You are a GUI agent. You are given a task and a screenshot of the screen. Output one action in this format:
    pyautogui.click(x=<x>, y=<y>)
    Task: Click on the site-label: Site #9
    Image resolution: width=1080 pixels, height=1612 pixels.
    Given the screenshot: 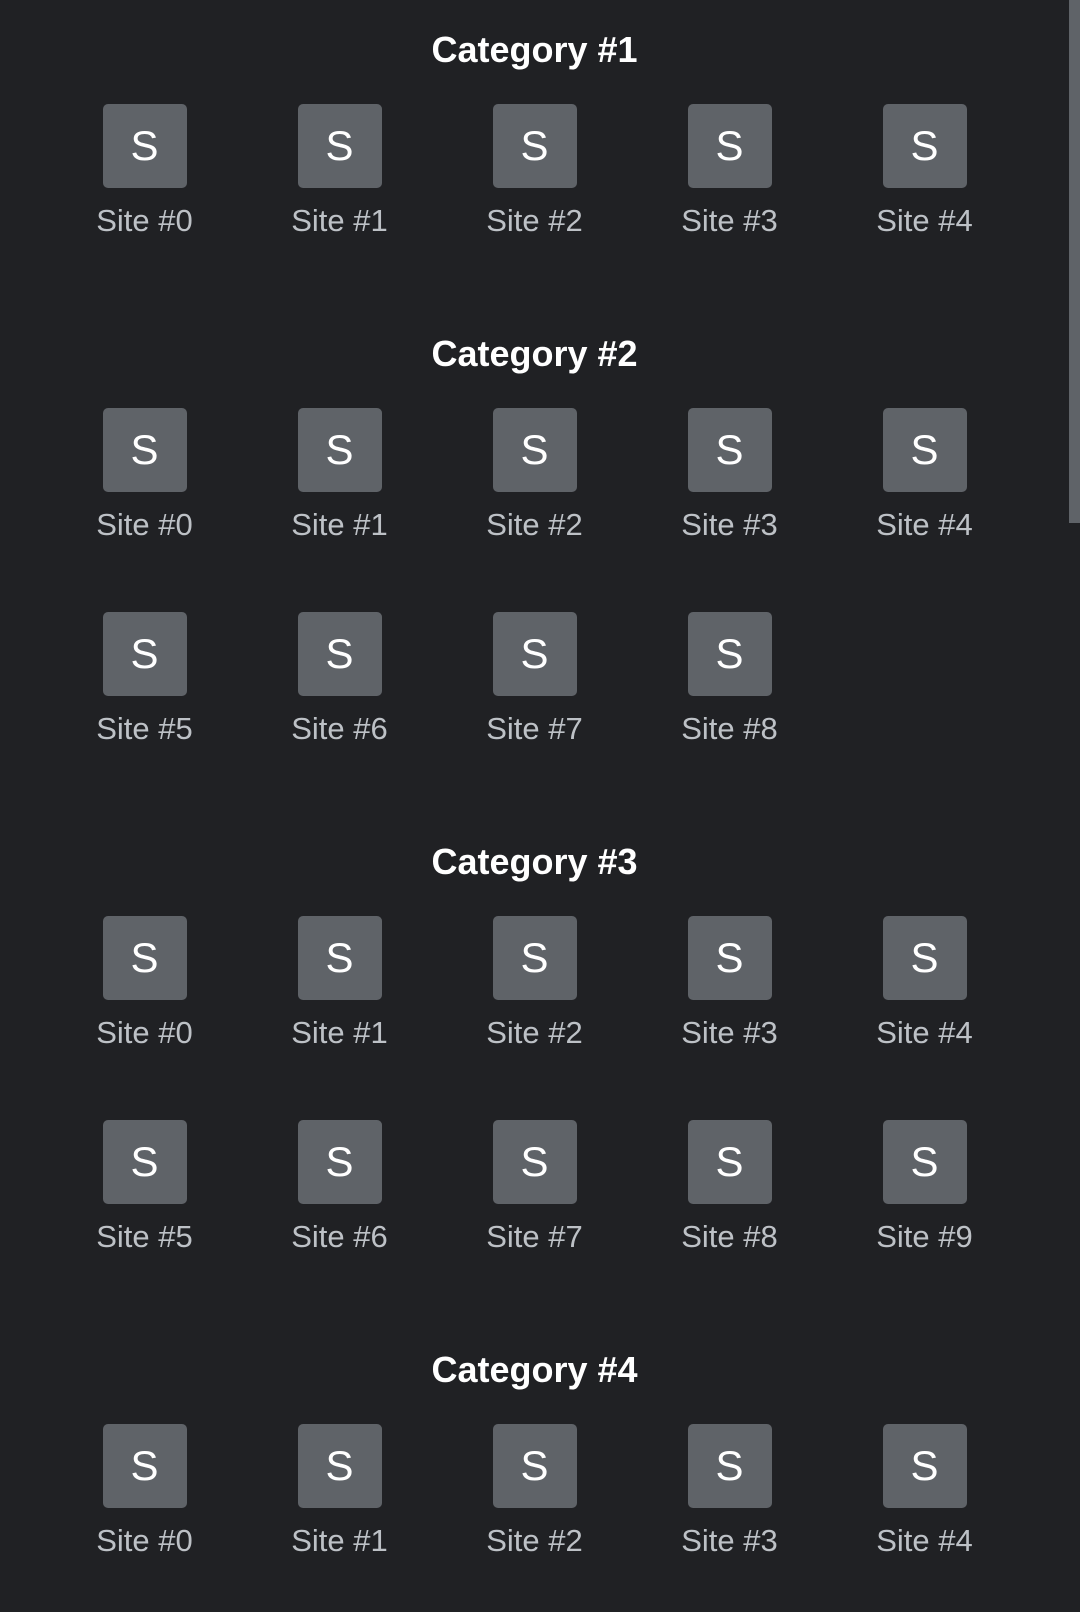 What is the action you would take?
    pyautogui.click(x=924, y=1236)
    